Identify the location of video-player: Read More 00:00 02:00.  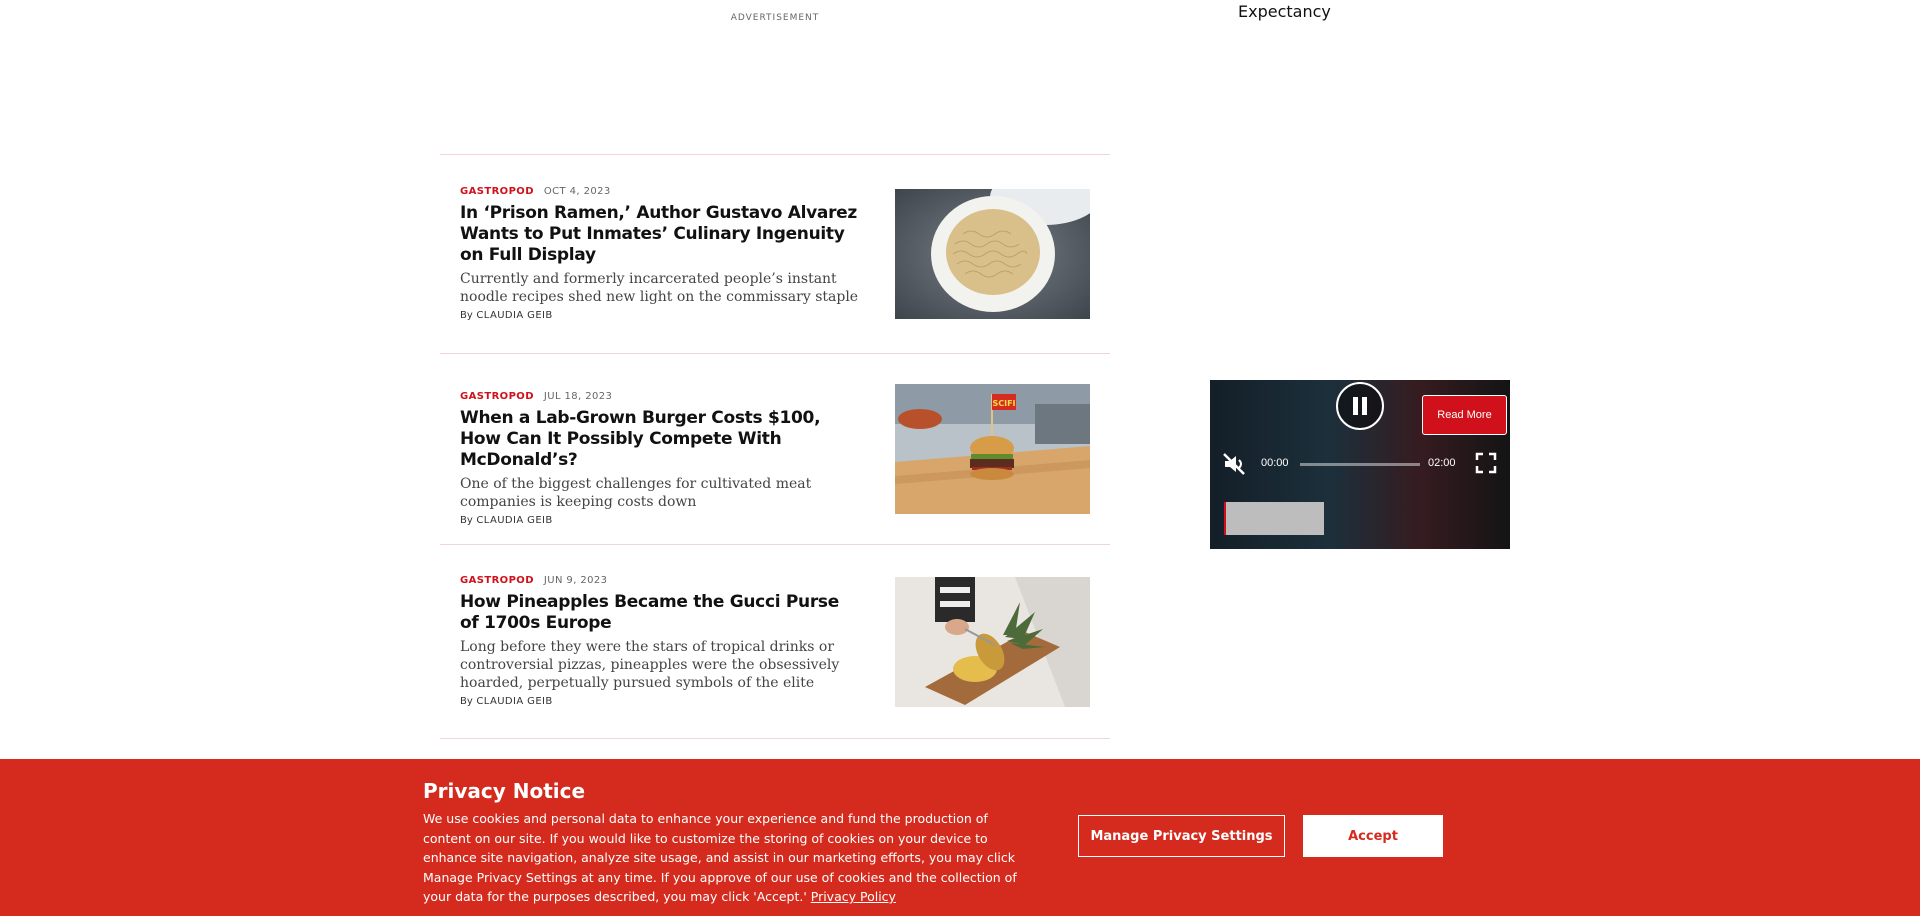
(1360, 464).